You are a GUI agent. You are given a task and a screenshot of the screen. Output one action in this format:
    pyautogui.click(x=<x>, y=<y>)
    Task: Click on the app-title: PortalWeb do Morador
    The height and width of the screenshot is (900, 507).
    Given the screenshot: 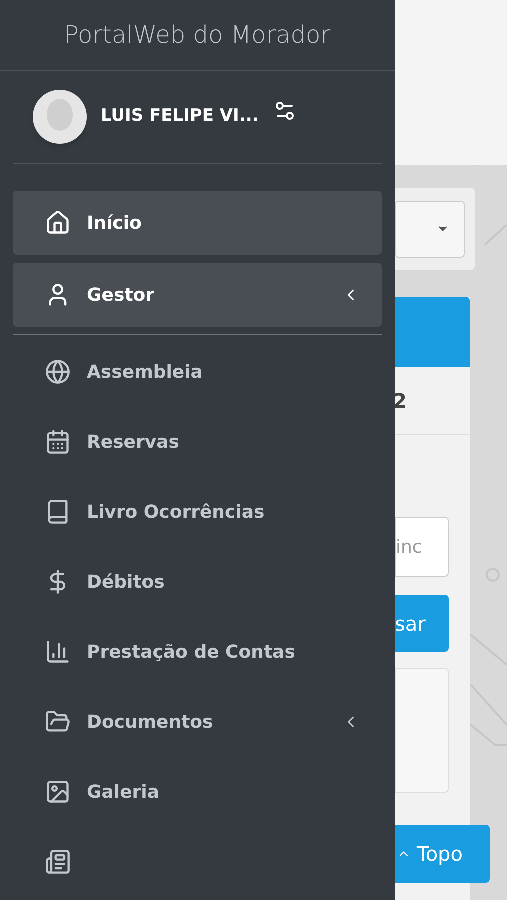 What is the action you would take?
    pyautogui.click(x=197, y=35)
    